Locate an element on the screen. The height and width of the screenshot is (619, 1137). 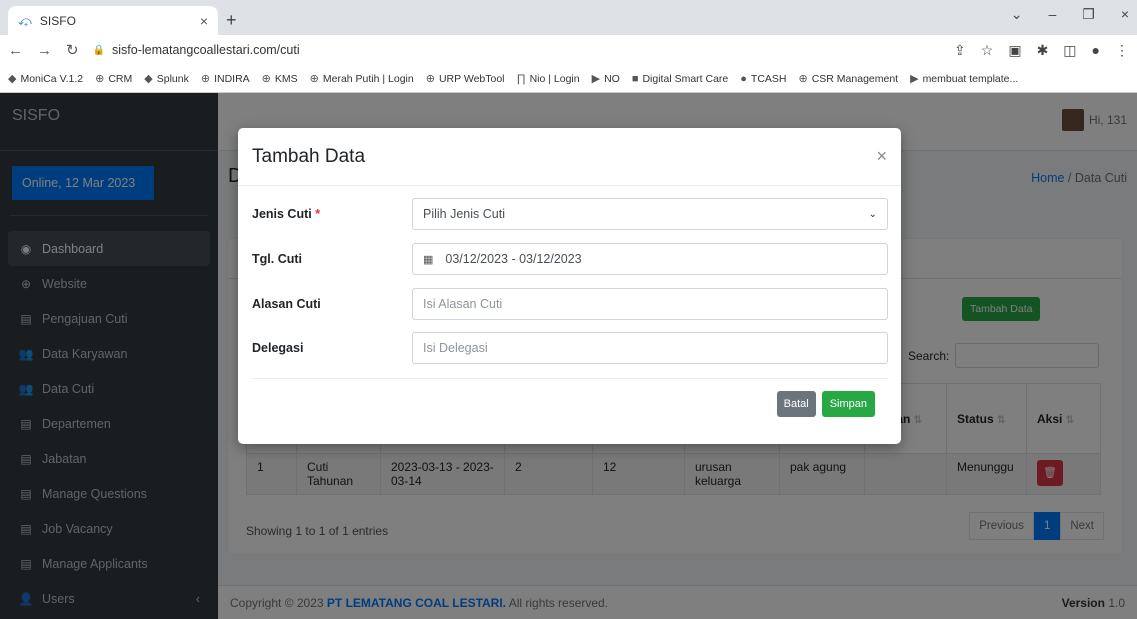
bookmark-item: ◆ Splunk is located at coordinates (166, 79).